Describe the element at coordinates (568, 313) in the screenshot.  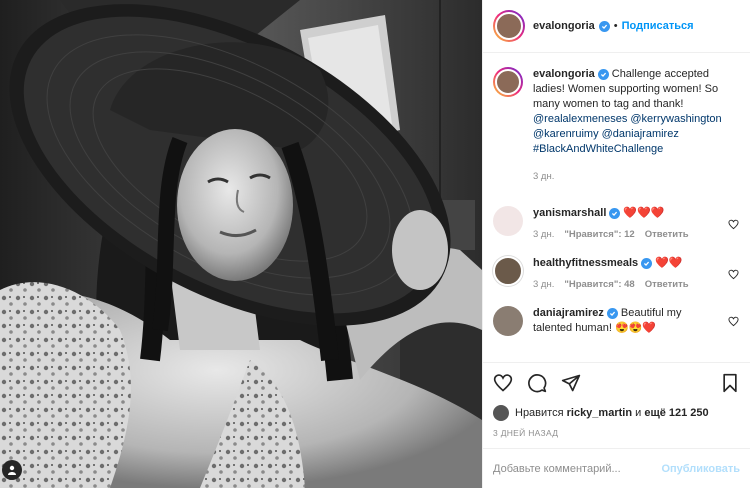
I see `comment-username: daniajramirez` at that location.